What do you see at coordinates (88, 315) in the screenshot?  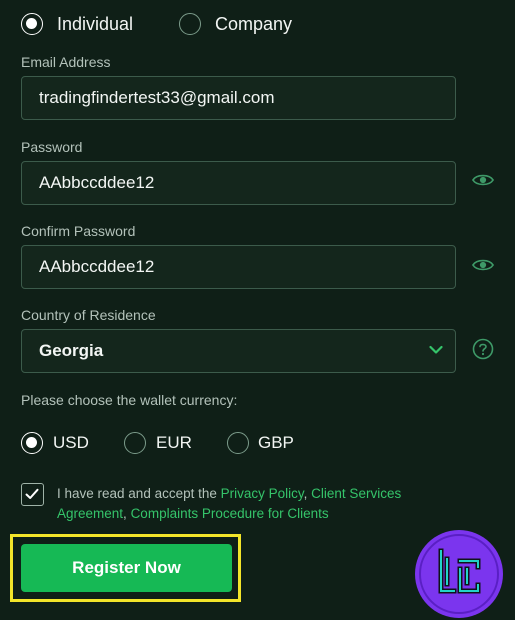 I see `country-label: Country of Residence` at bounding box center [88, 315].